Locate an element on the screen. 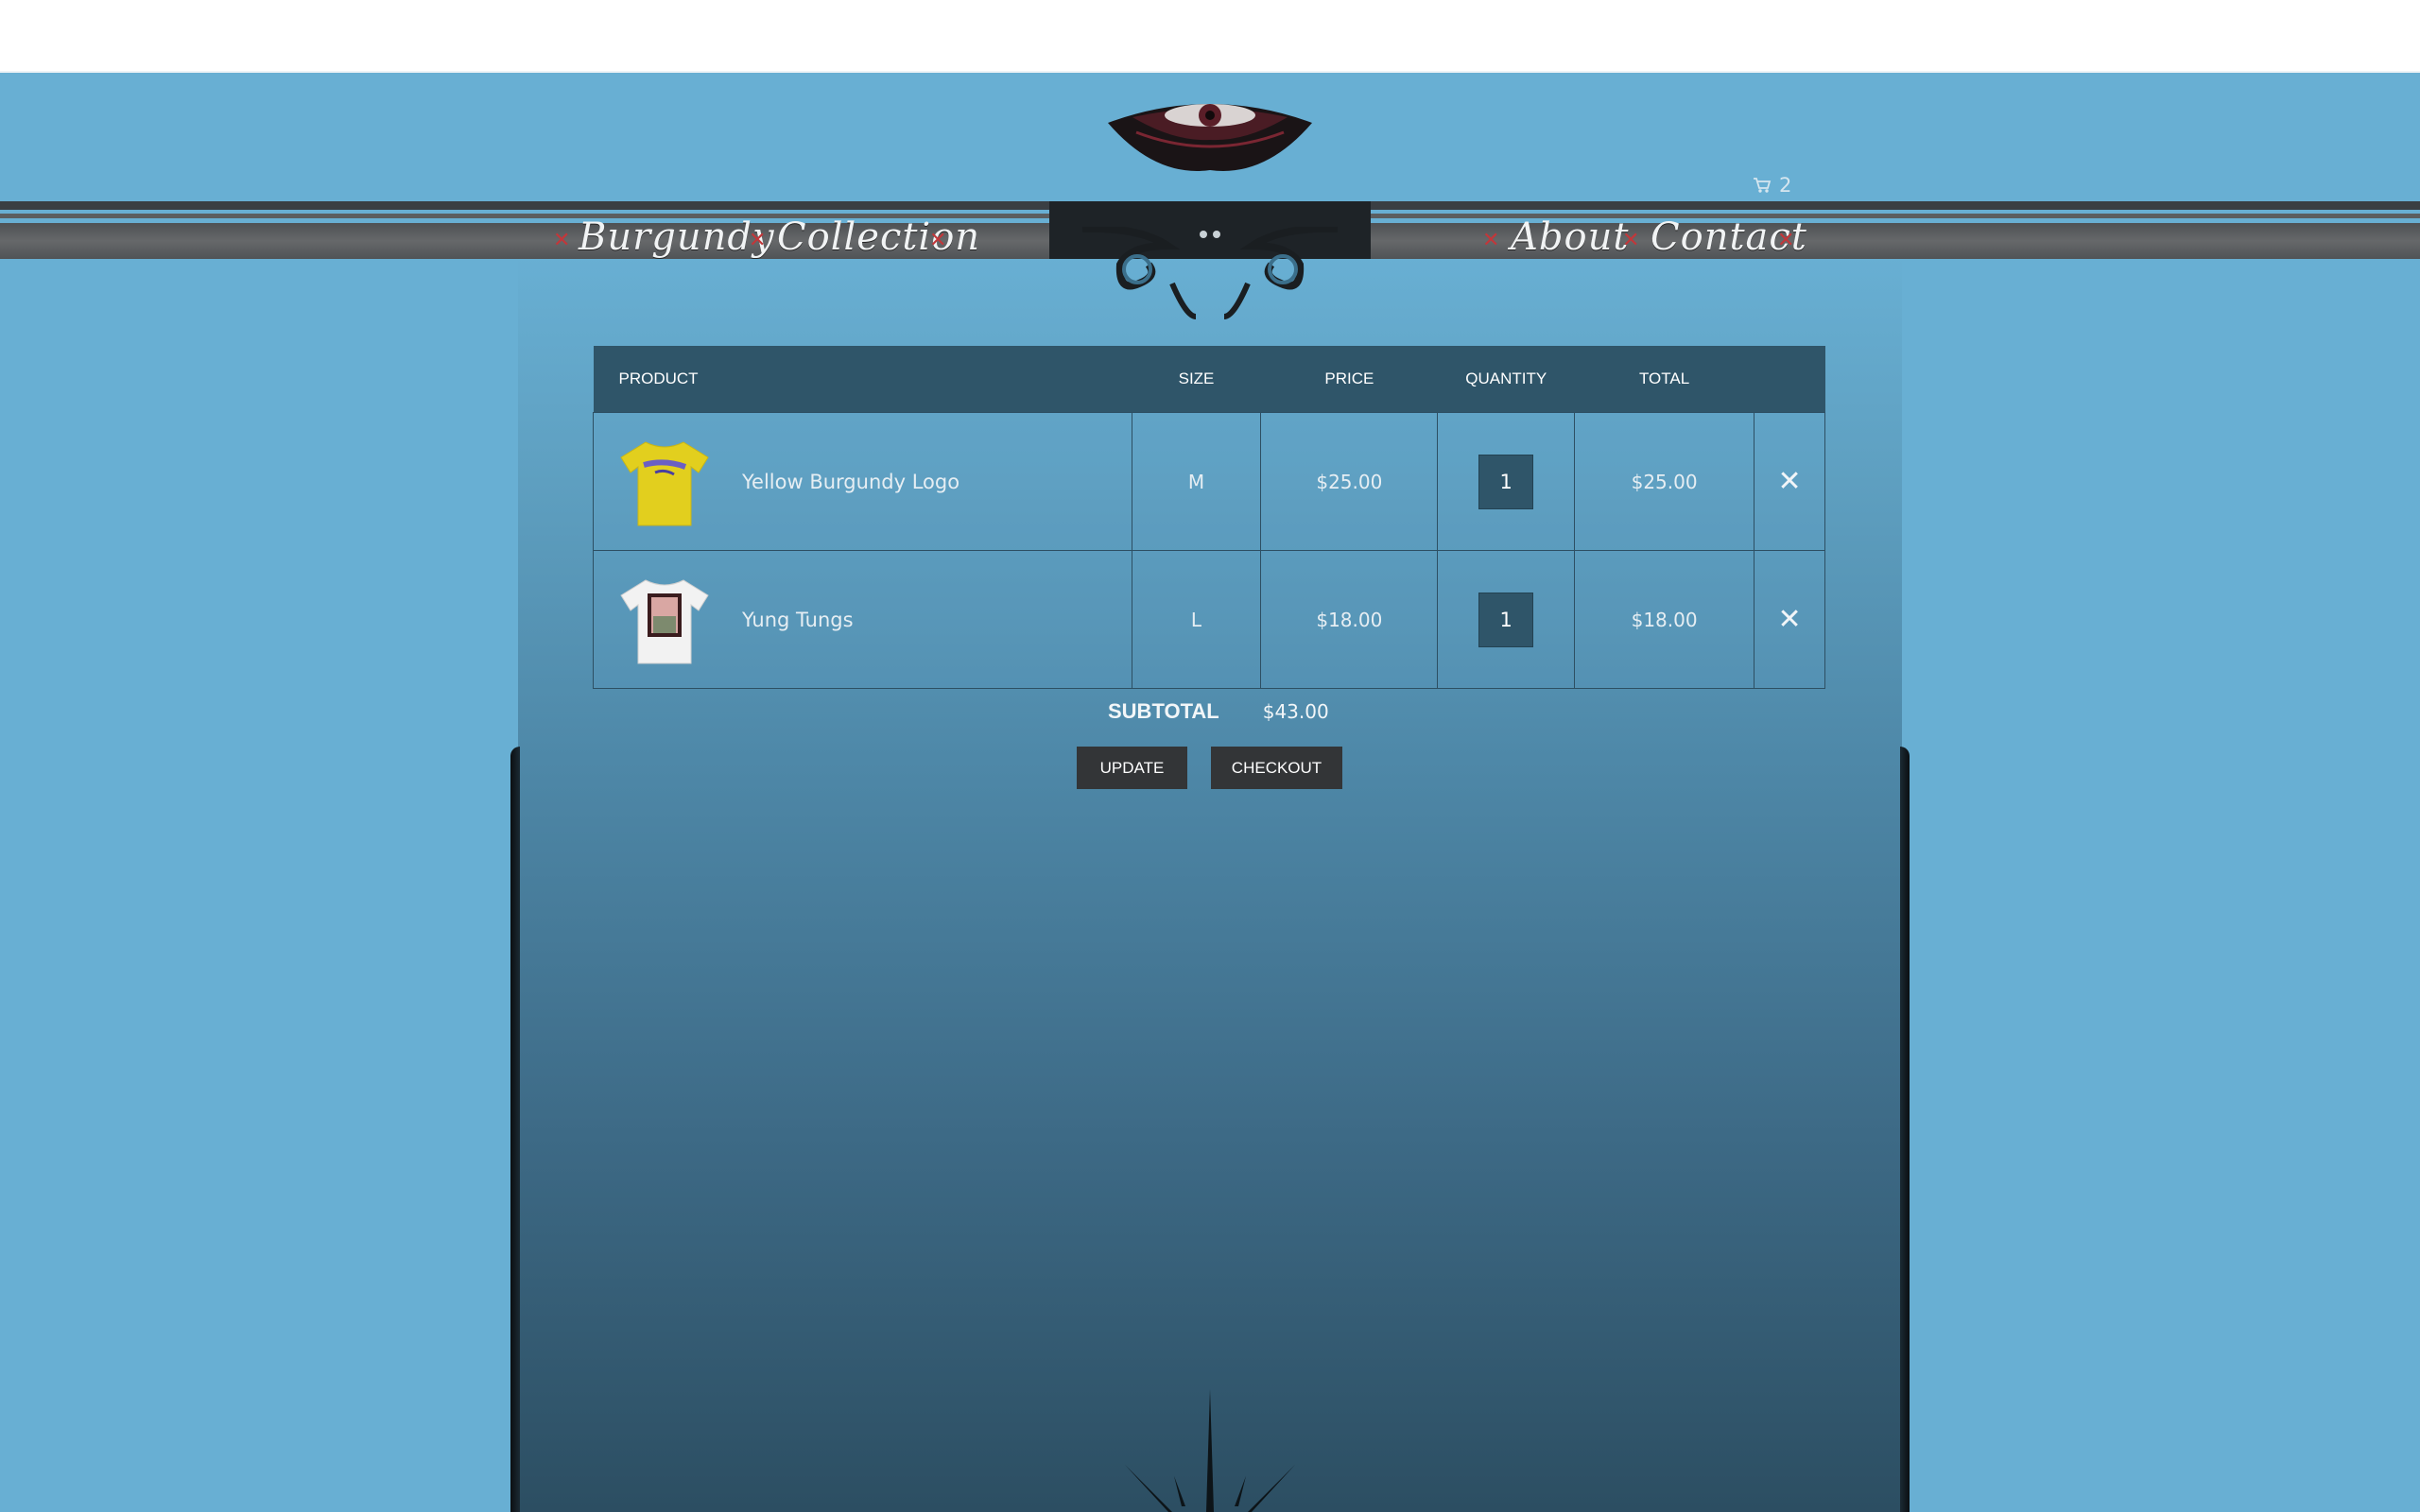 The width and height of the screenshot is (2420, 1512). total-cell: $18.00 is located at coordinates (1665, 619).